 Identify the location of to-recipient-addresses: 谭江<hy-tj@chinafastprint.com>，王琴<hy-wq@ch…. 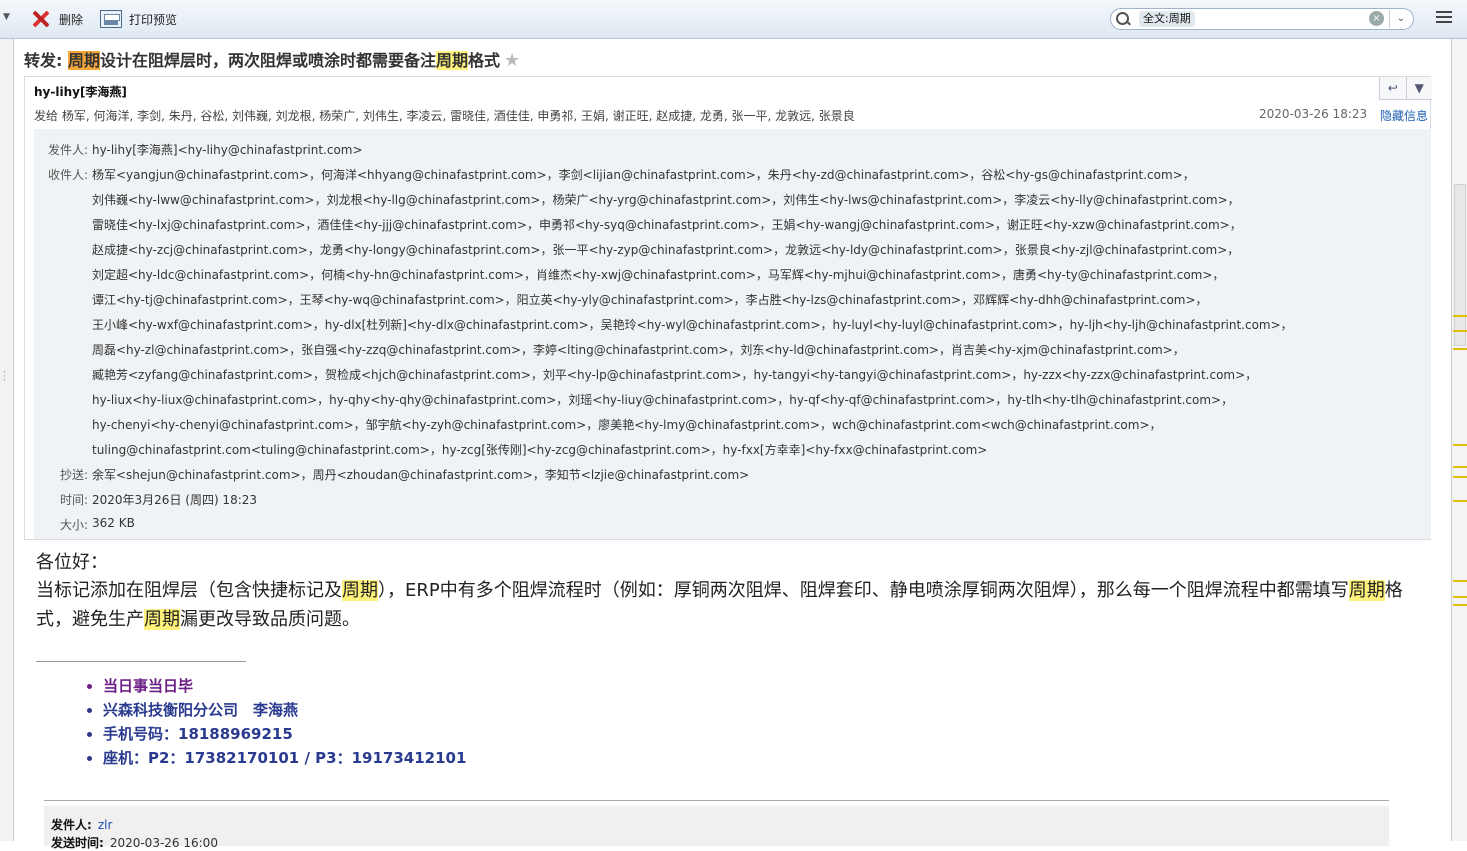
(650, 299).